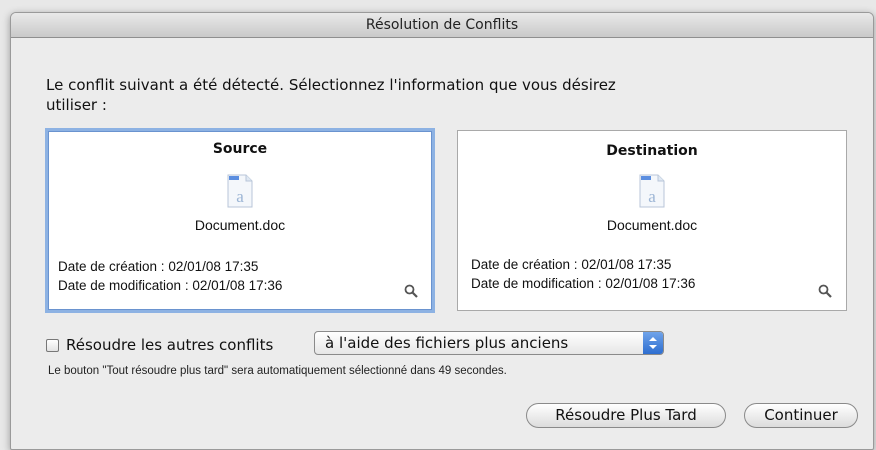  I want to click on source-created-date: Date de création : 02/01/08 17:35, so click(158, 266).